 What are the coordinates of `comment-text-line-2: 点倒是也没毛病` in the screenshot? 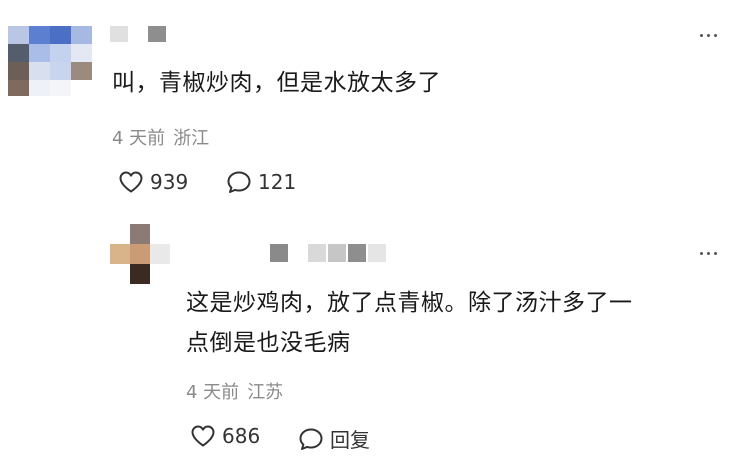 It's located at (268, 343).